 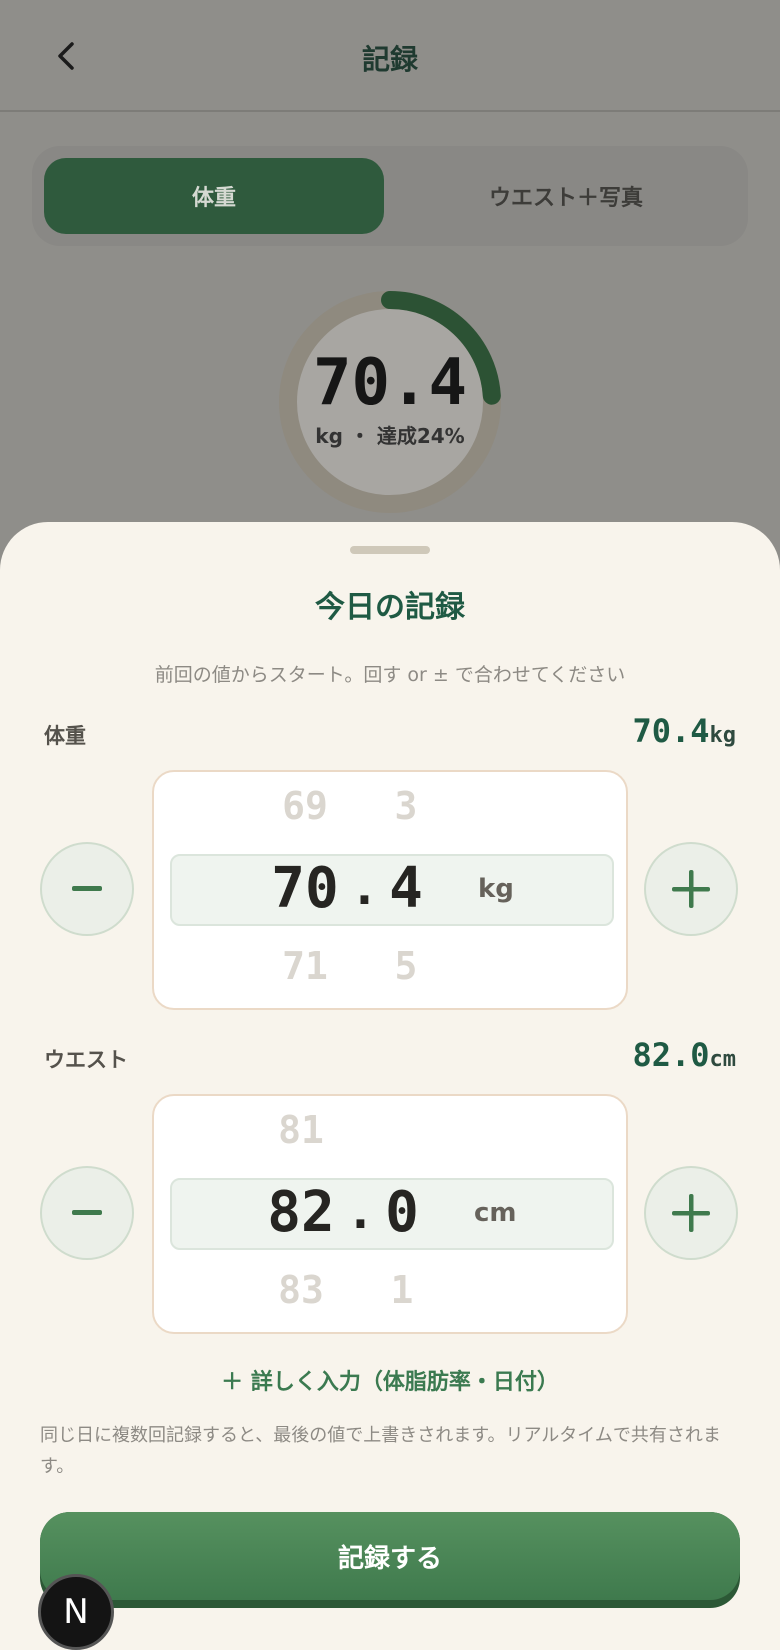 I want to click on header: 記録, so click(x=390, y=56).